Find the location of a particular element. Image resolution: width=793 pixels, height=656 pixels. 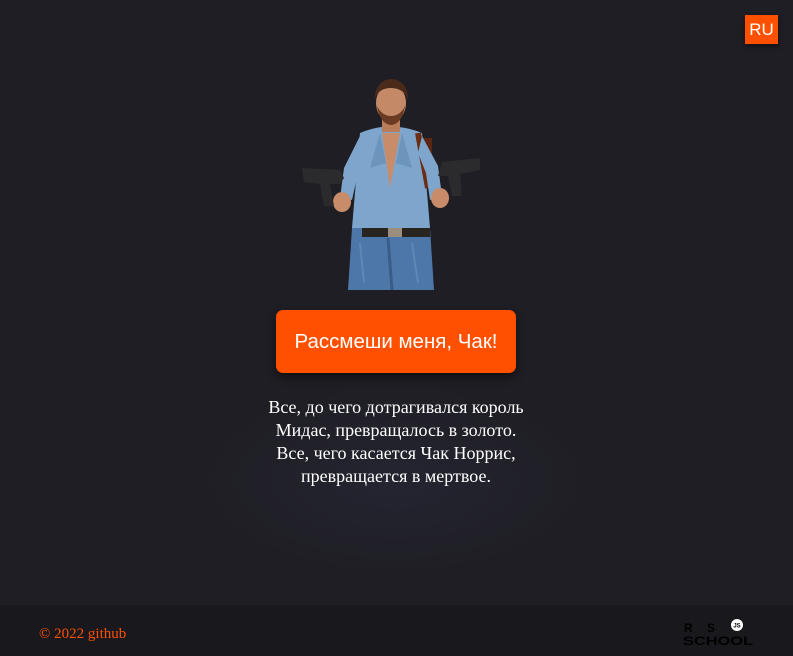

footer: © 2022 github R S SCHOOL JS is located at coordinates (396, 630).